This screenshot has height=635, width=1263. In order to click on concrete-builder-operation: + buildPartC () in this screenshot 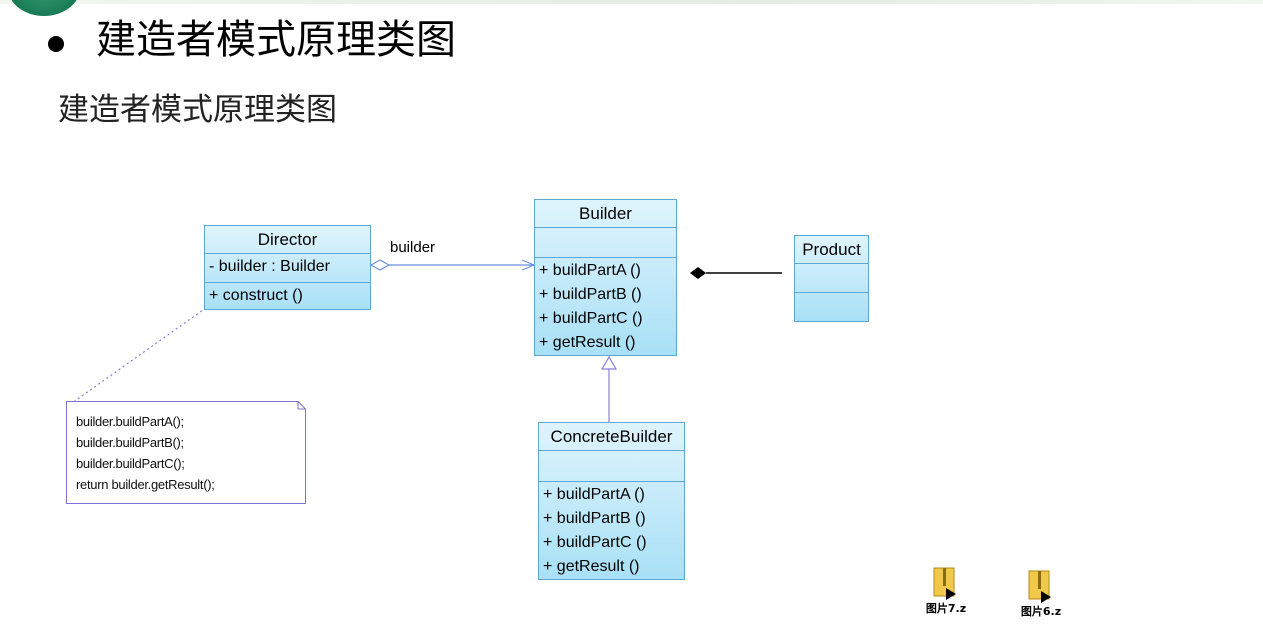, I will do `click(595, 542)`.